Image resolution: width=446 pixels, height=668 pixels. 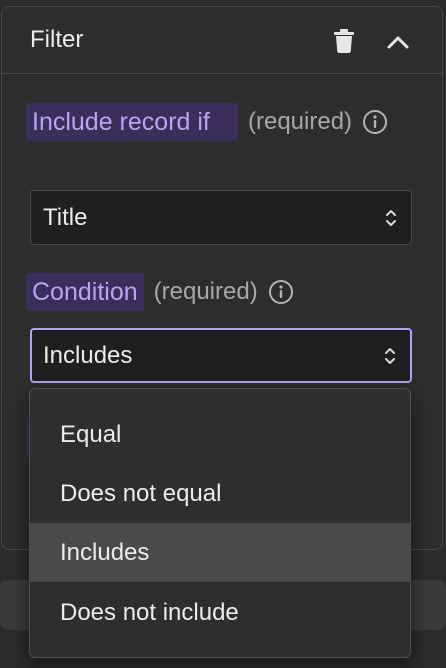 I want to click on dropdown-option-includes: Includes, so click(x=220, y=552).